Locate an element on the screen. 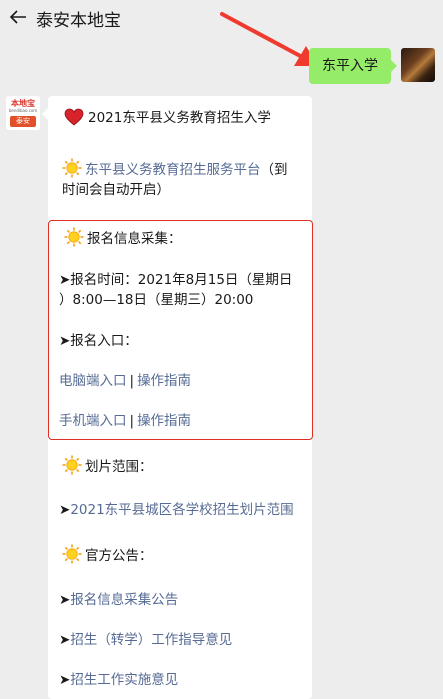 The image size is (443, 699). card-title-line: 2021东平县义务教育招生入学 is located at coordinates (167, 118).